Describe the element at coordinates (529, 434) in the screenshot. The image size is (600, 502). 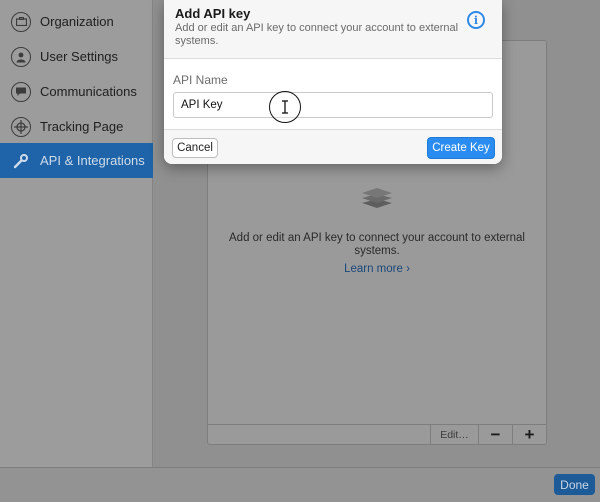
I see `add-button: +` at that location.